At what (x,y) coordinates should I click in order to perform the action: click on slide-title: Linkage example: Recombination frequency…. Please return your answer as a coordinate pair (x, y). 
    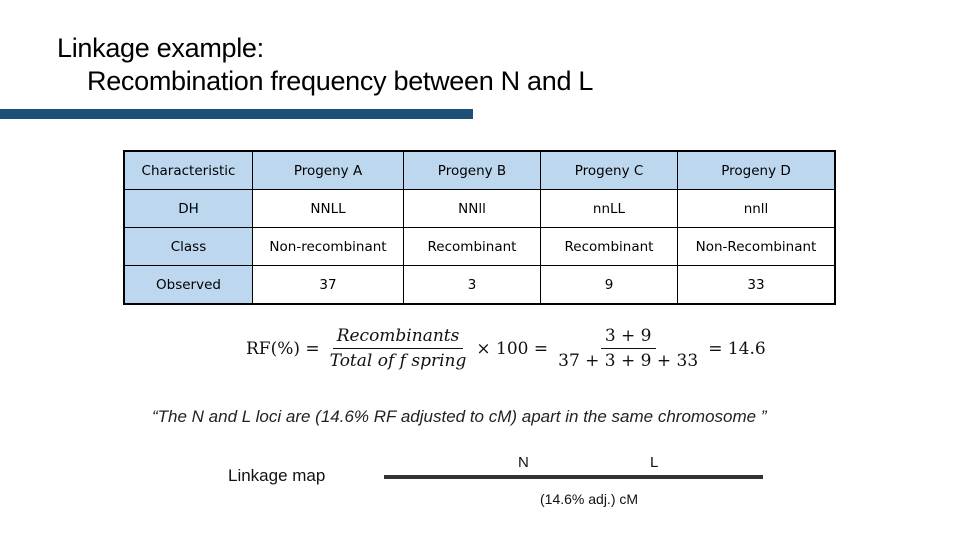
    Looking at the image, I should click on (325, 65).